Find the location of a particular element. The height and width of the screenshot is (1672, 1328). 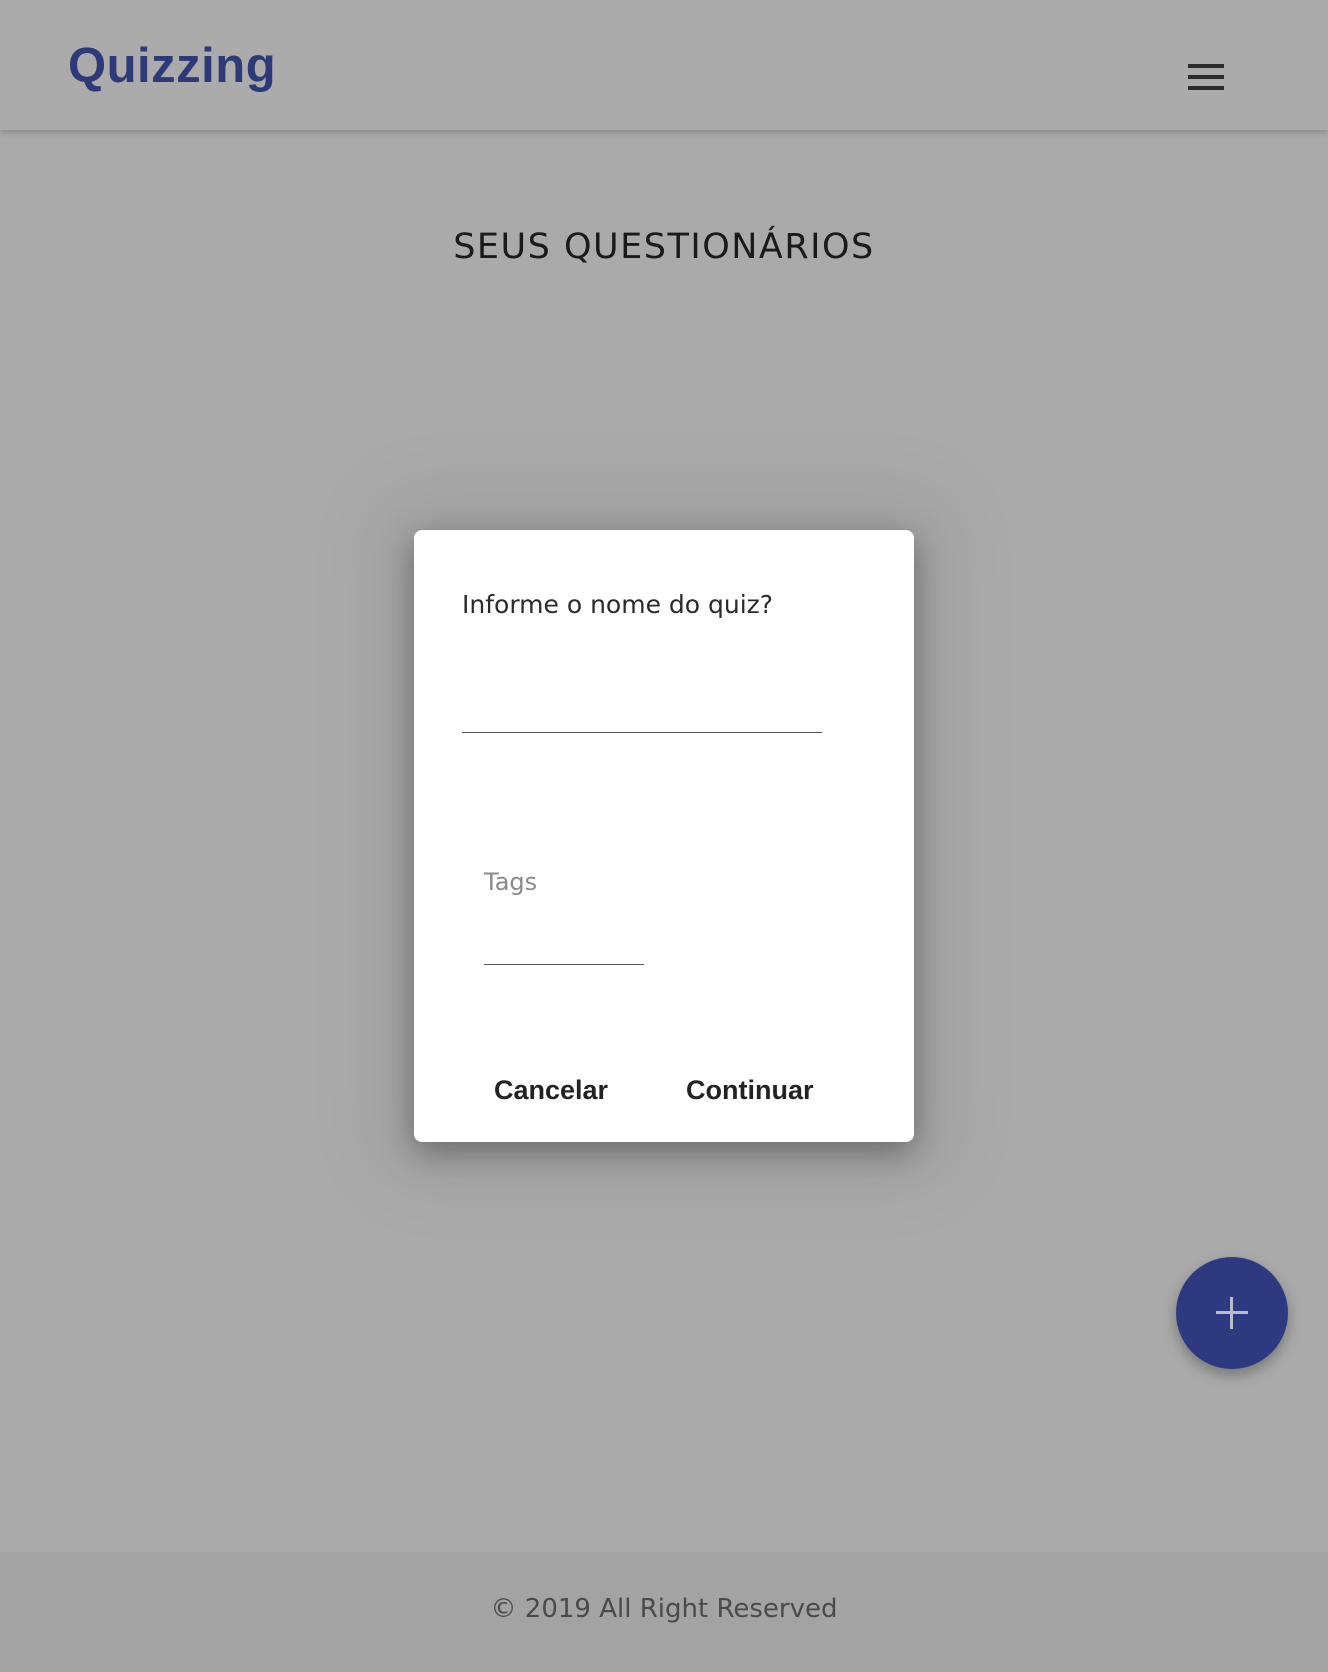

page-title: SEUS QUESTIONÁRIOS is located at coordinates (664, 247).